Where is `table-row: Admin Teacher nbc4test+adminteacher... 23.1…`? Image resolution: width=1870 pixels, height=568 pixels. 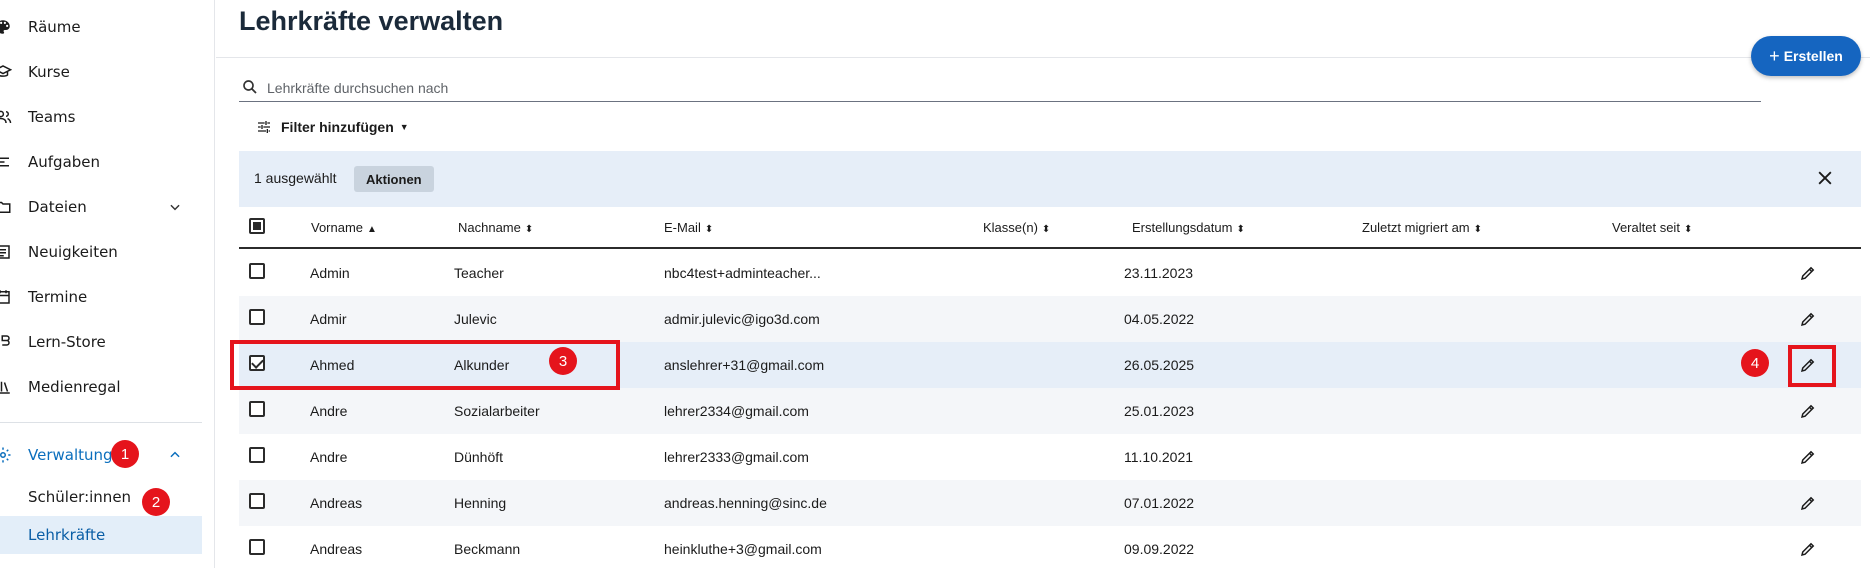
table-row: Admin Teacher nbc4test+adminteacher... 23.1… is located at coordinates (1050, 273).